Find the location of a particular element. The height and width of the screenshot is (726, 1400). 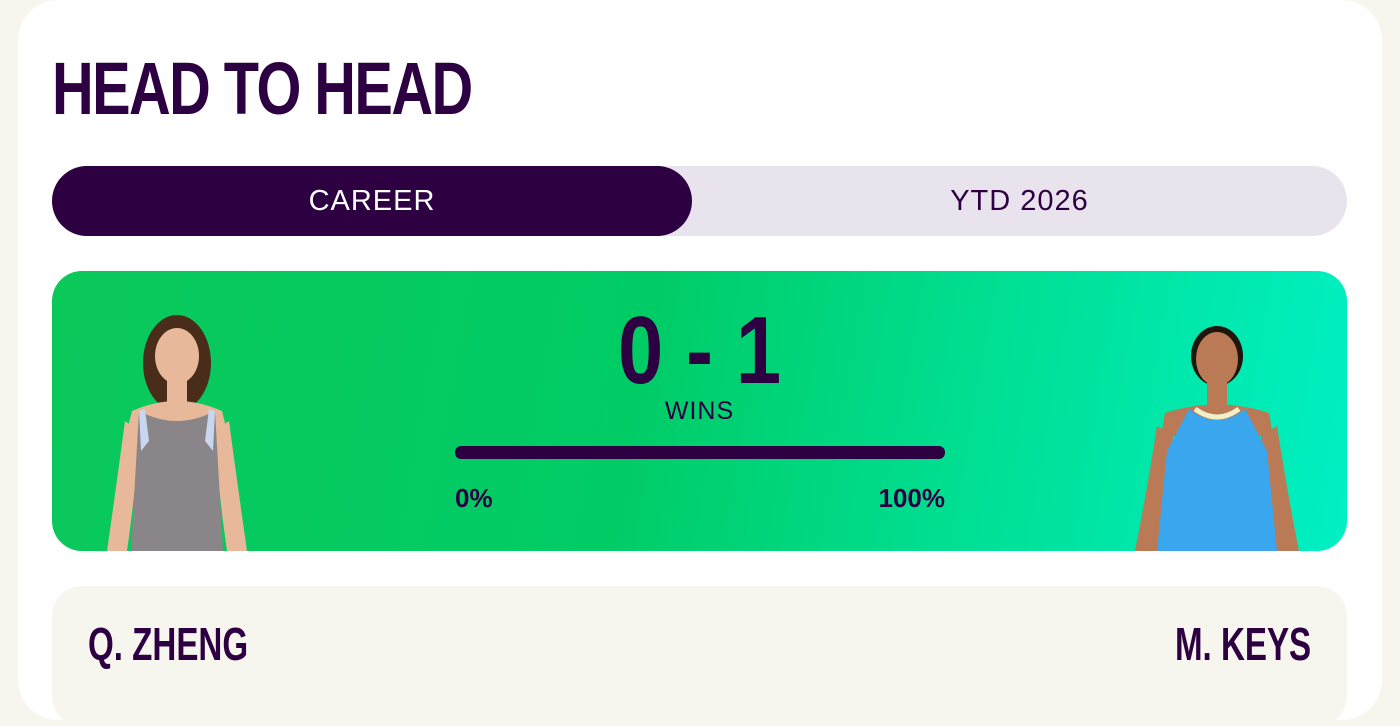

h2h-score: 0 - 1 is located at coordinates (699, 350).